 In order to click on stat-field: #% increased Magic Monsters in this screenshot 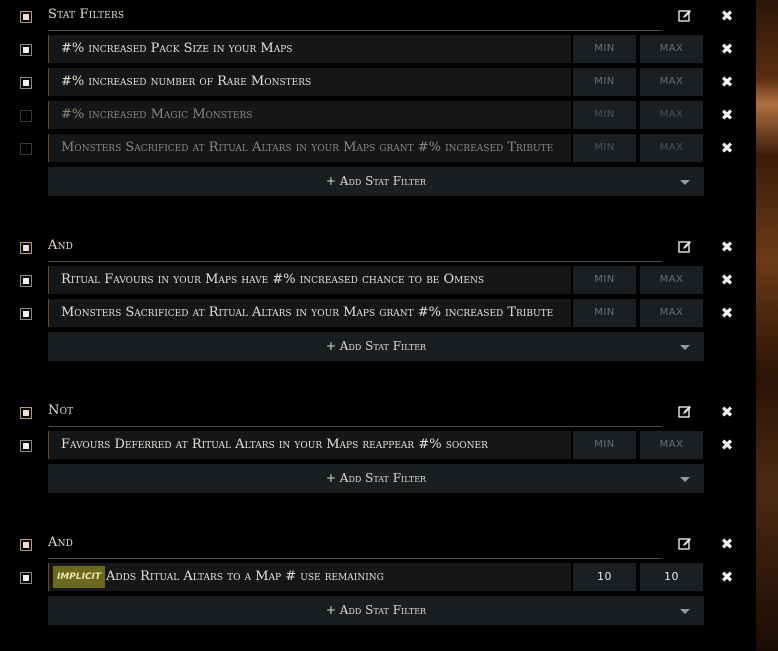, I will do `click(309, 115)`.